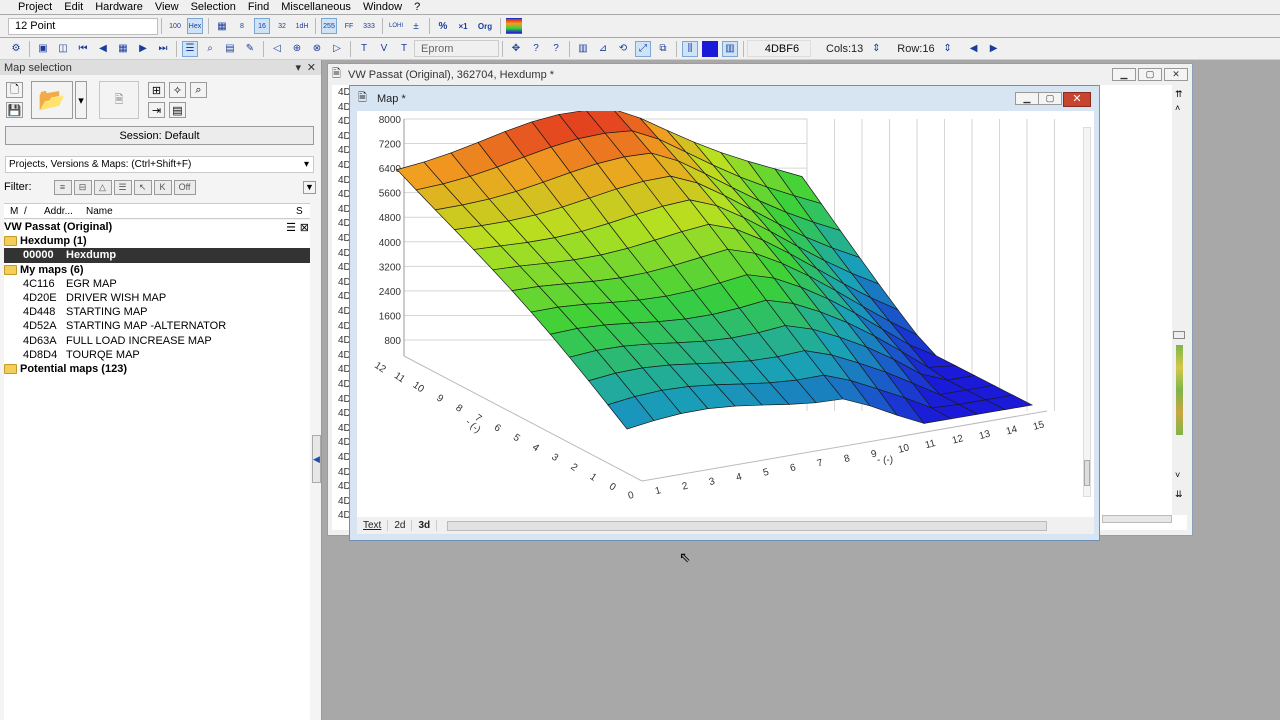 Image resolution: width=1280 pixels, height=720 pixels. I want to click on export-button: ⇥, so click(156, 110).